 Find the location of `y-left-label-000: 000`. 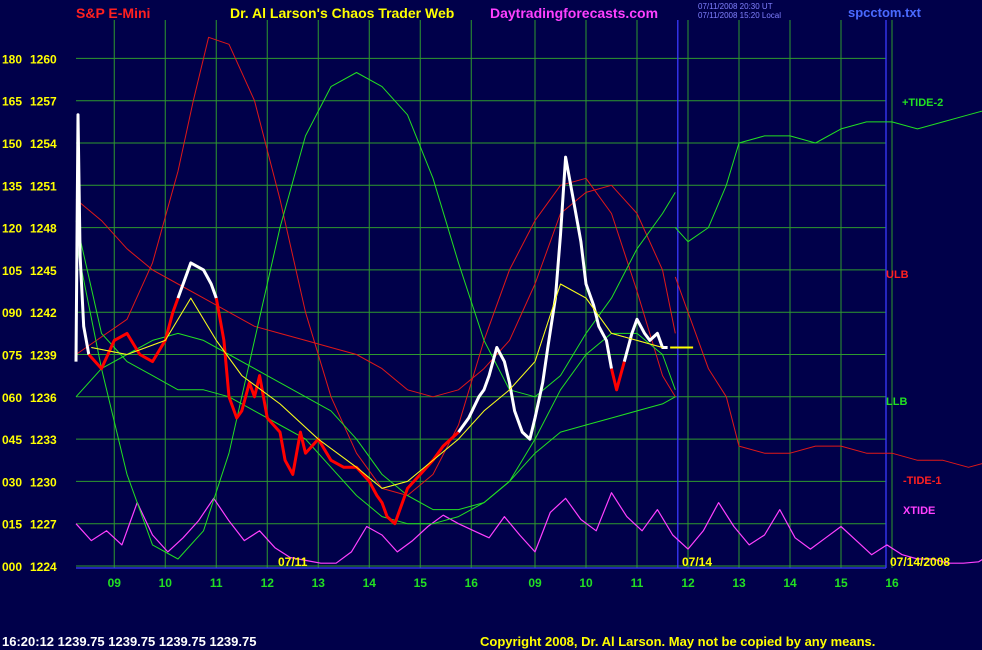

y-left-label-000: 000 is located at coordinates (12, 567).